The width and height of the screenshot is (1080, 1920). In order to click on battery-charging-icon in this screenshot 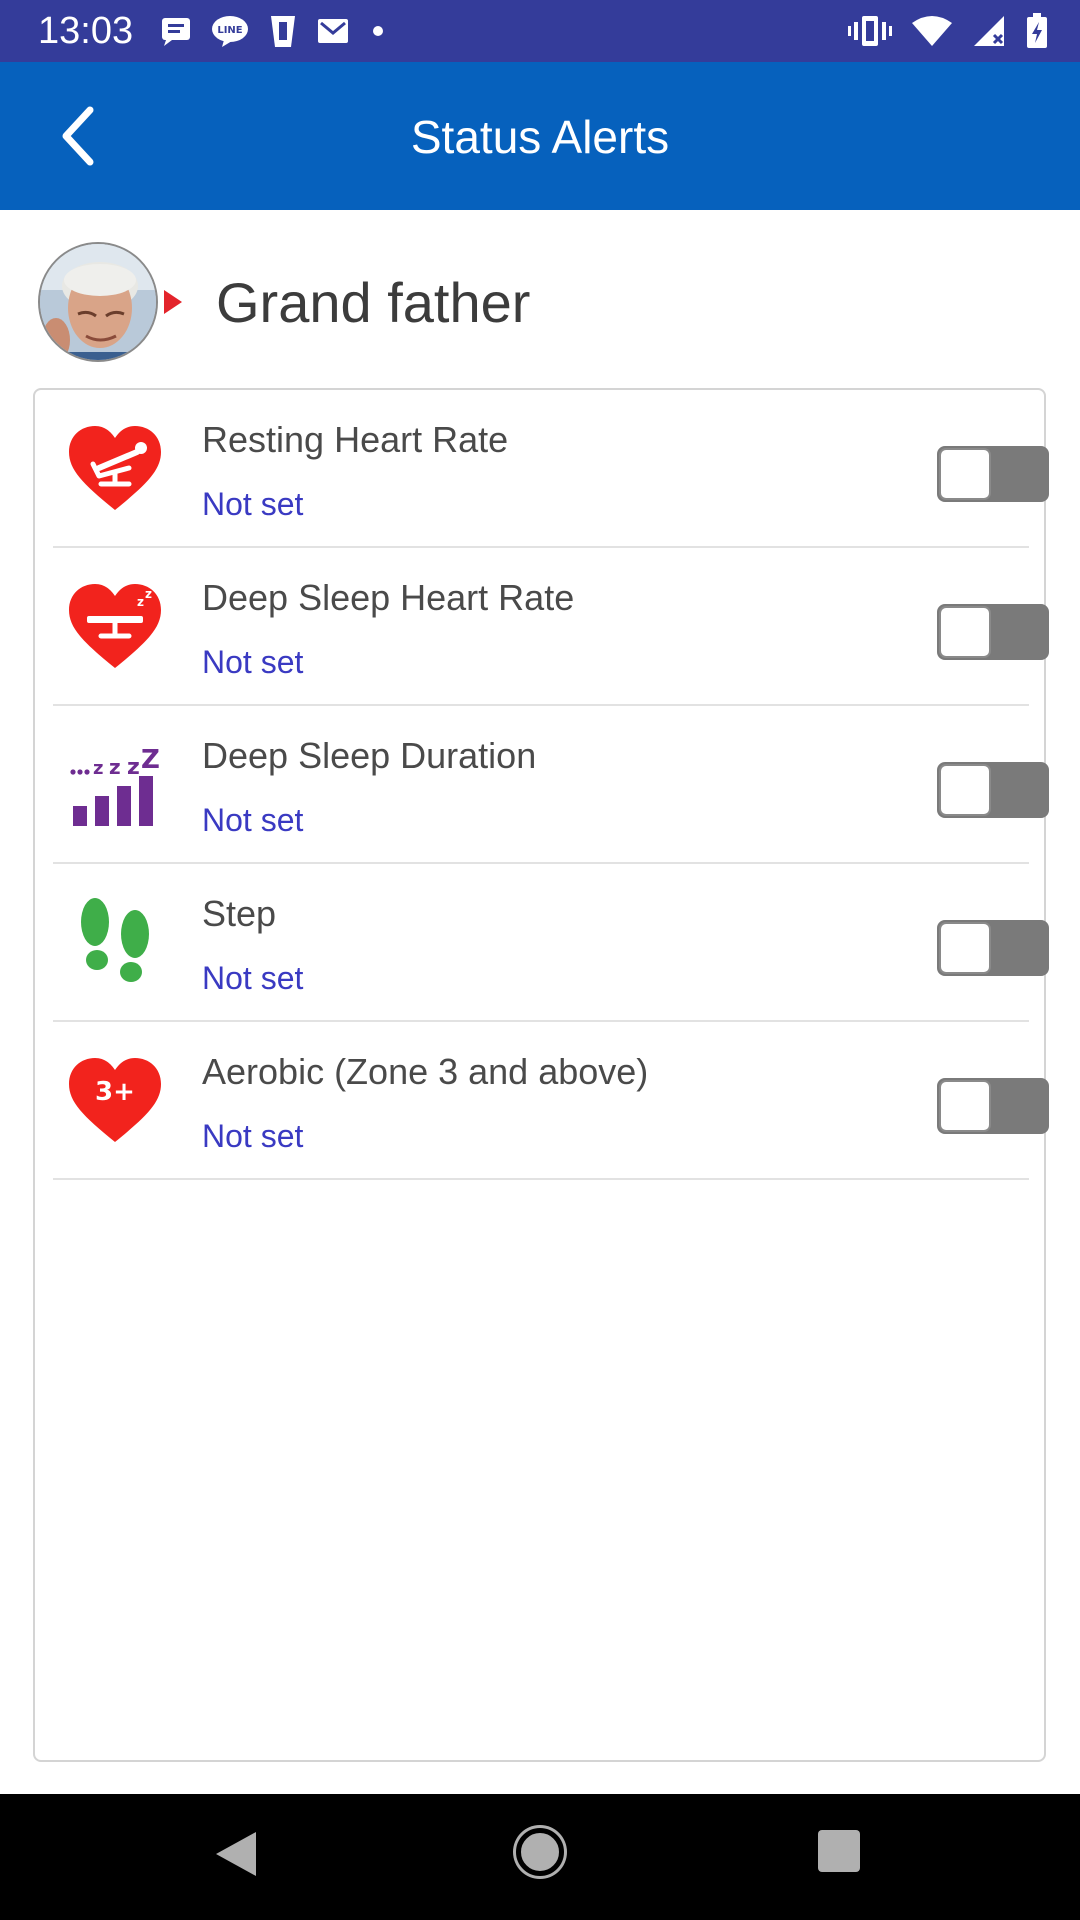, I will do `click(1037, 30)`.